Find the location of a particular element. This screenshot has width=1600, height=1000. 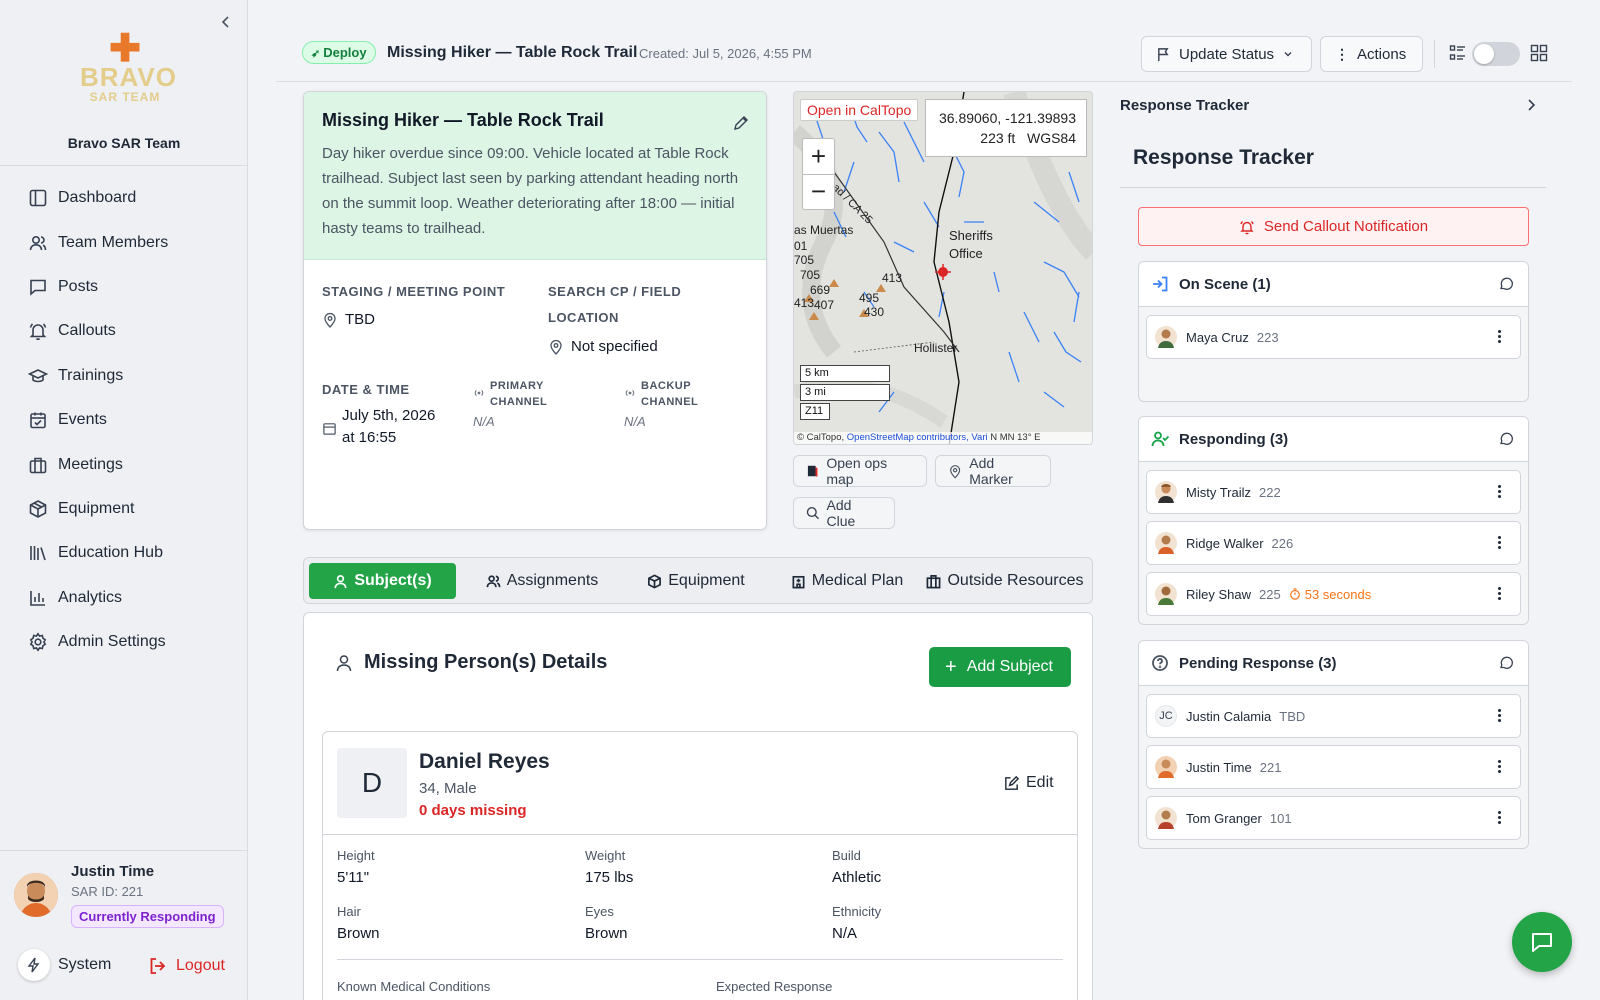

sidebar-item-posts: Posts is located at coordinates (124, 287).